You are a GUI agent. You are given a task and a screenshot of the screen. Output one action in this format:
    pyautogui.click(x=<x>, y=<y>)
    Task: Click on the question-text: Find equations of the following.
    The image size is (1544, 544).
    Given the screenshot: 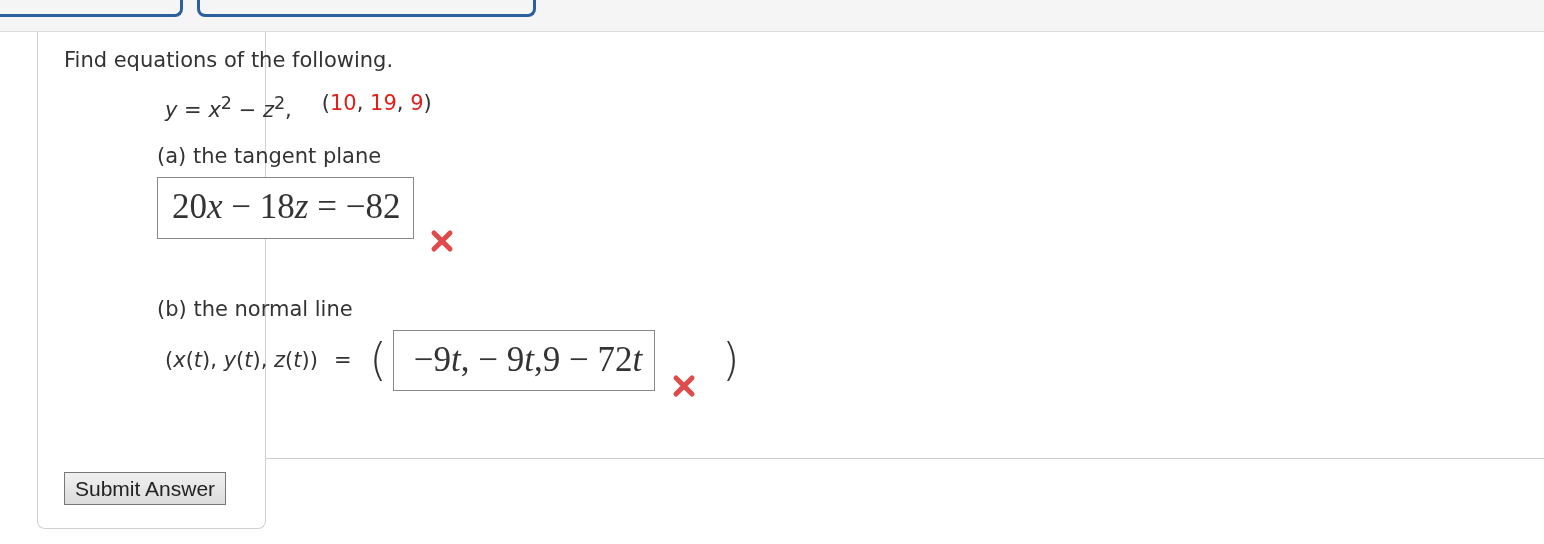 What is the action you would take?
    pyautogui.click(x=229, y=60)
    